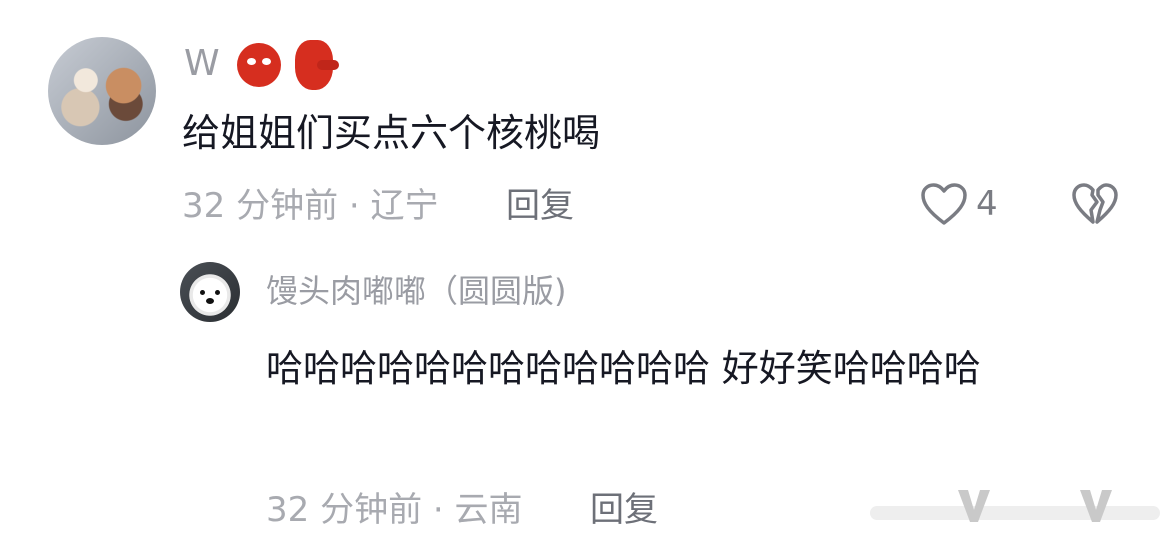  Describe the element at coordinates (260, 206) in the screenshot. I see `comment-time: 32 分钟前` at that location.